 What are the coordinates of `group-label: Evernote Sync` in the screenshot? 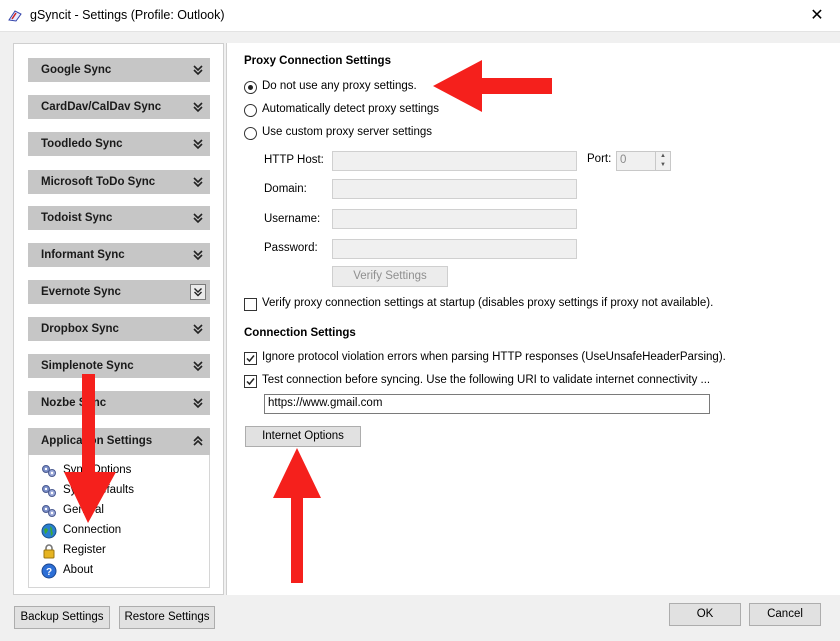 It's located at (81, 292).